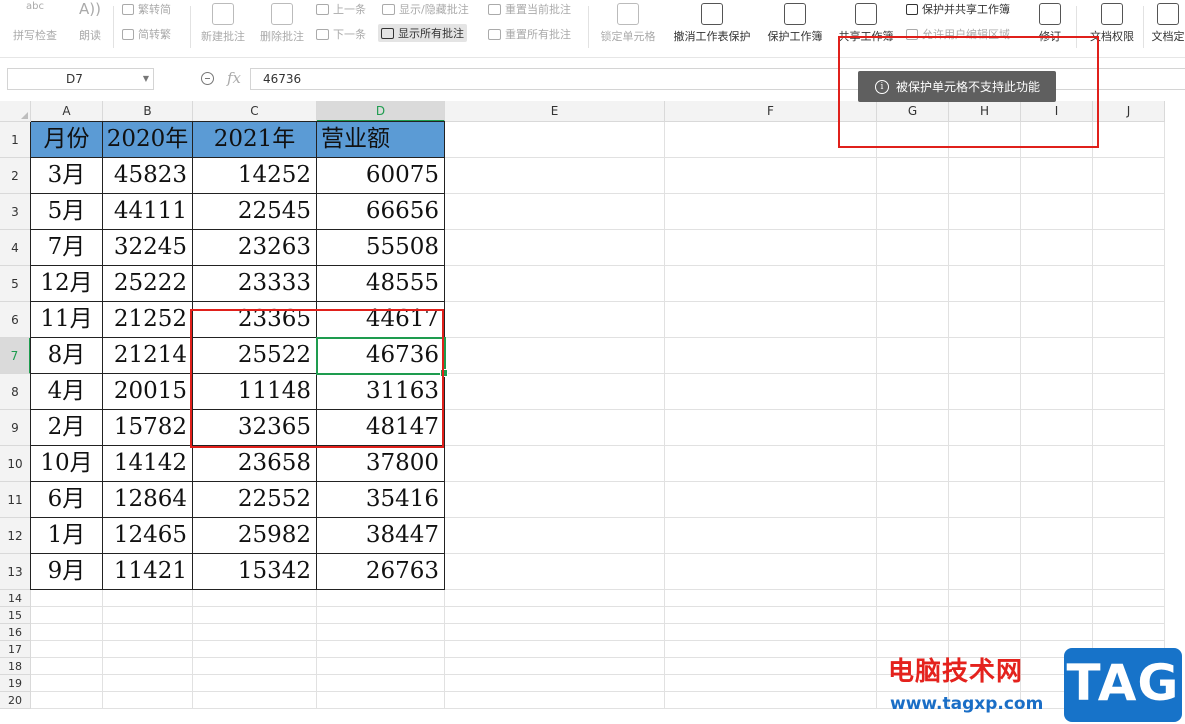 This screenshot has height=724, width=1185. I want to click on cell-B1: 2020年, so click(148, 140).